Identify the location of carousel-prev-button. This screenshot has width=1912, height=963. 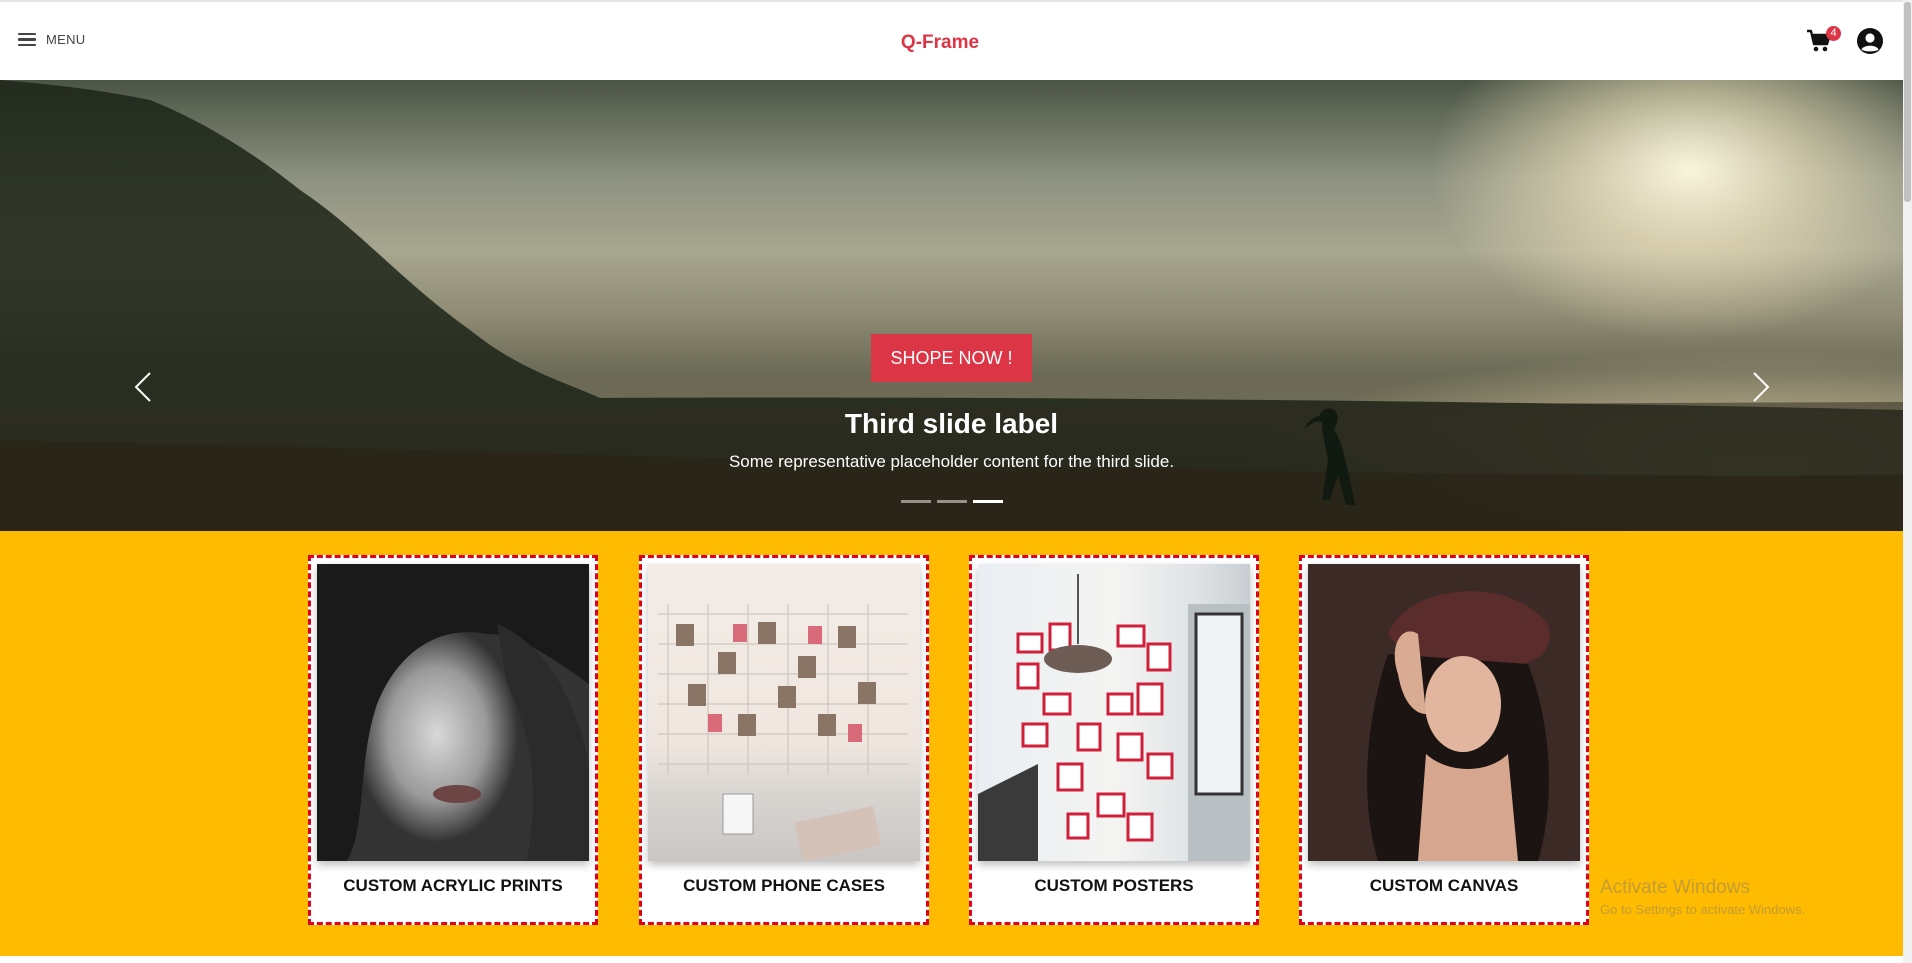
(143, 387).